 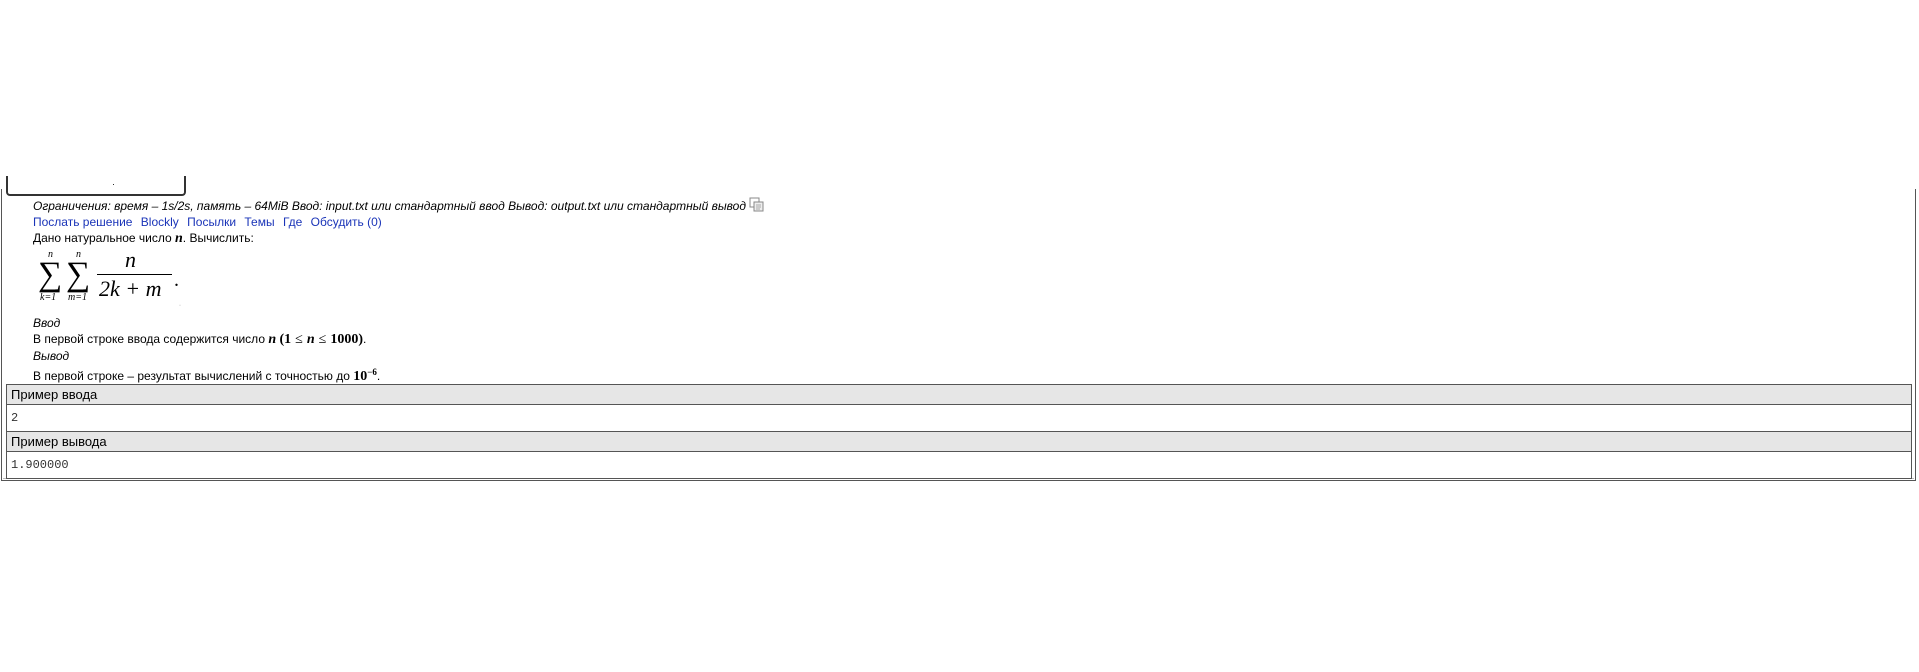 I want to click on topics-link: Темы, so click(x=259, y=222).